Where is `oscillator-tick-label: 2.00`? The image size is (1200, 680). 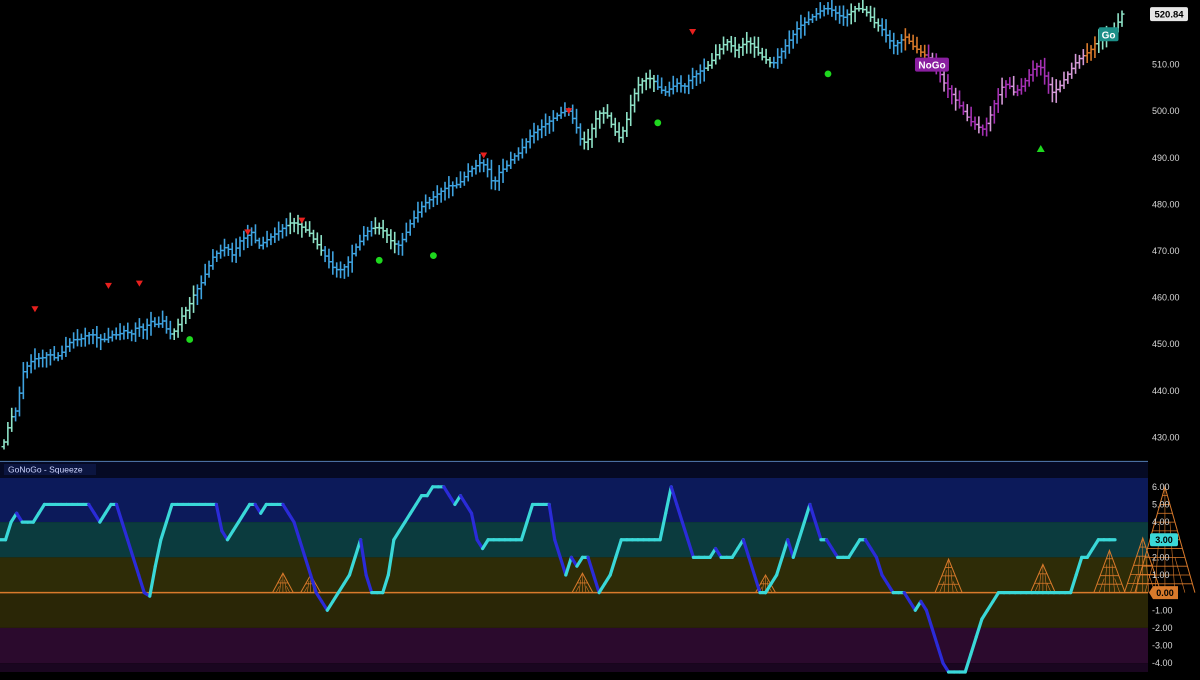 oscillator-tick-label: 2.00 is located at coordinates (1161, 557).